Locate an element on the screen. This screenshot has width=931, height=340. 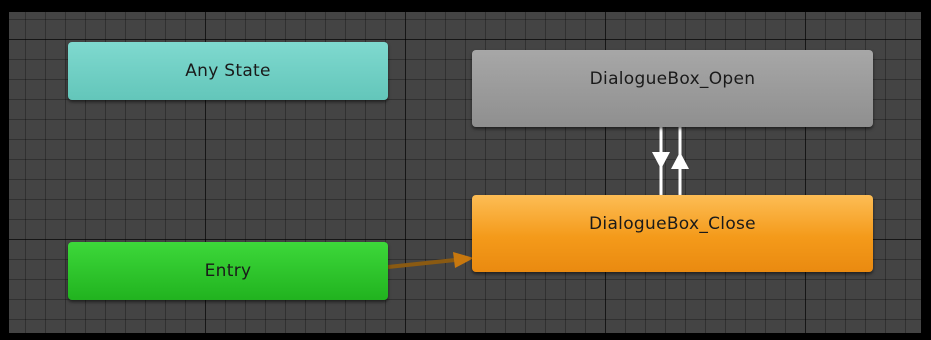
state-node-entry: Entry is located at coordinates (228, 271).